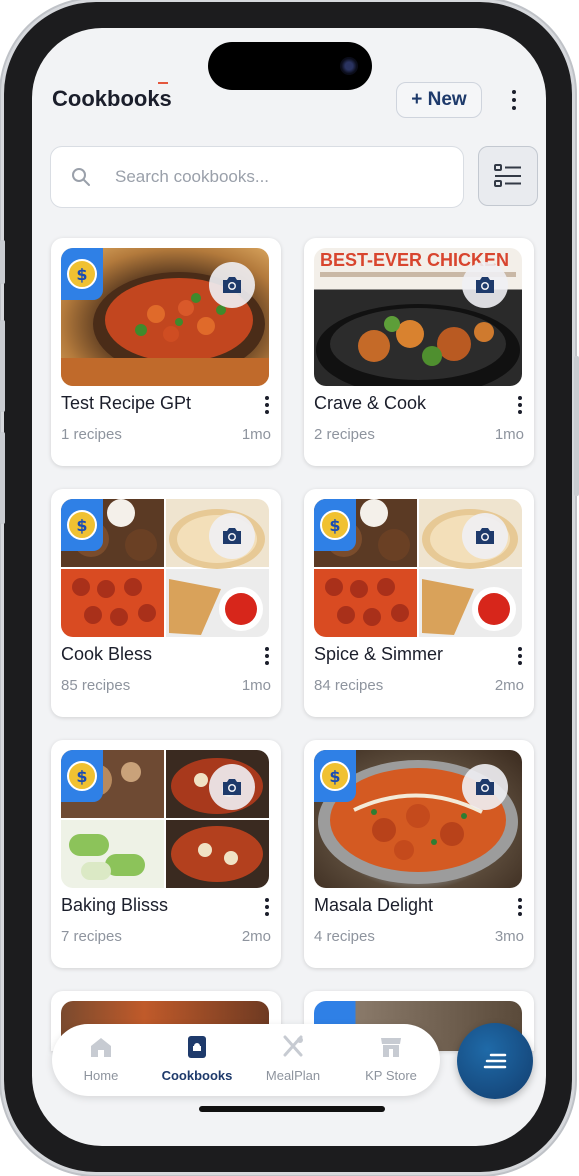 The width and height of the screenshot is (579, 1176). Describe the element at coordinates (439, 100) in the screenshot. I see `new-cookbook-button: + New` at that location.